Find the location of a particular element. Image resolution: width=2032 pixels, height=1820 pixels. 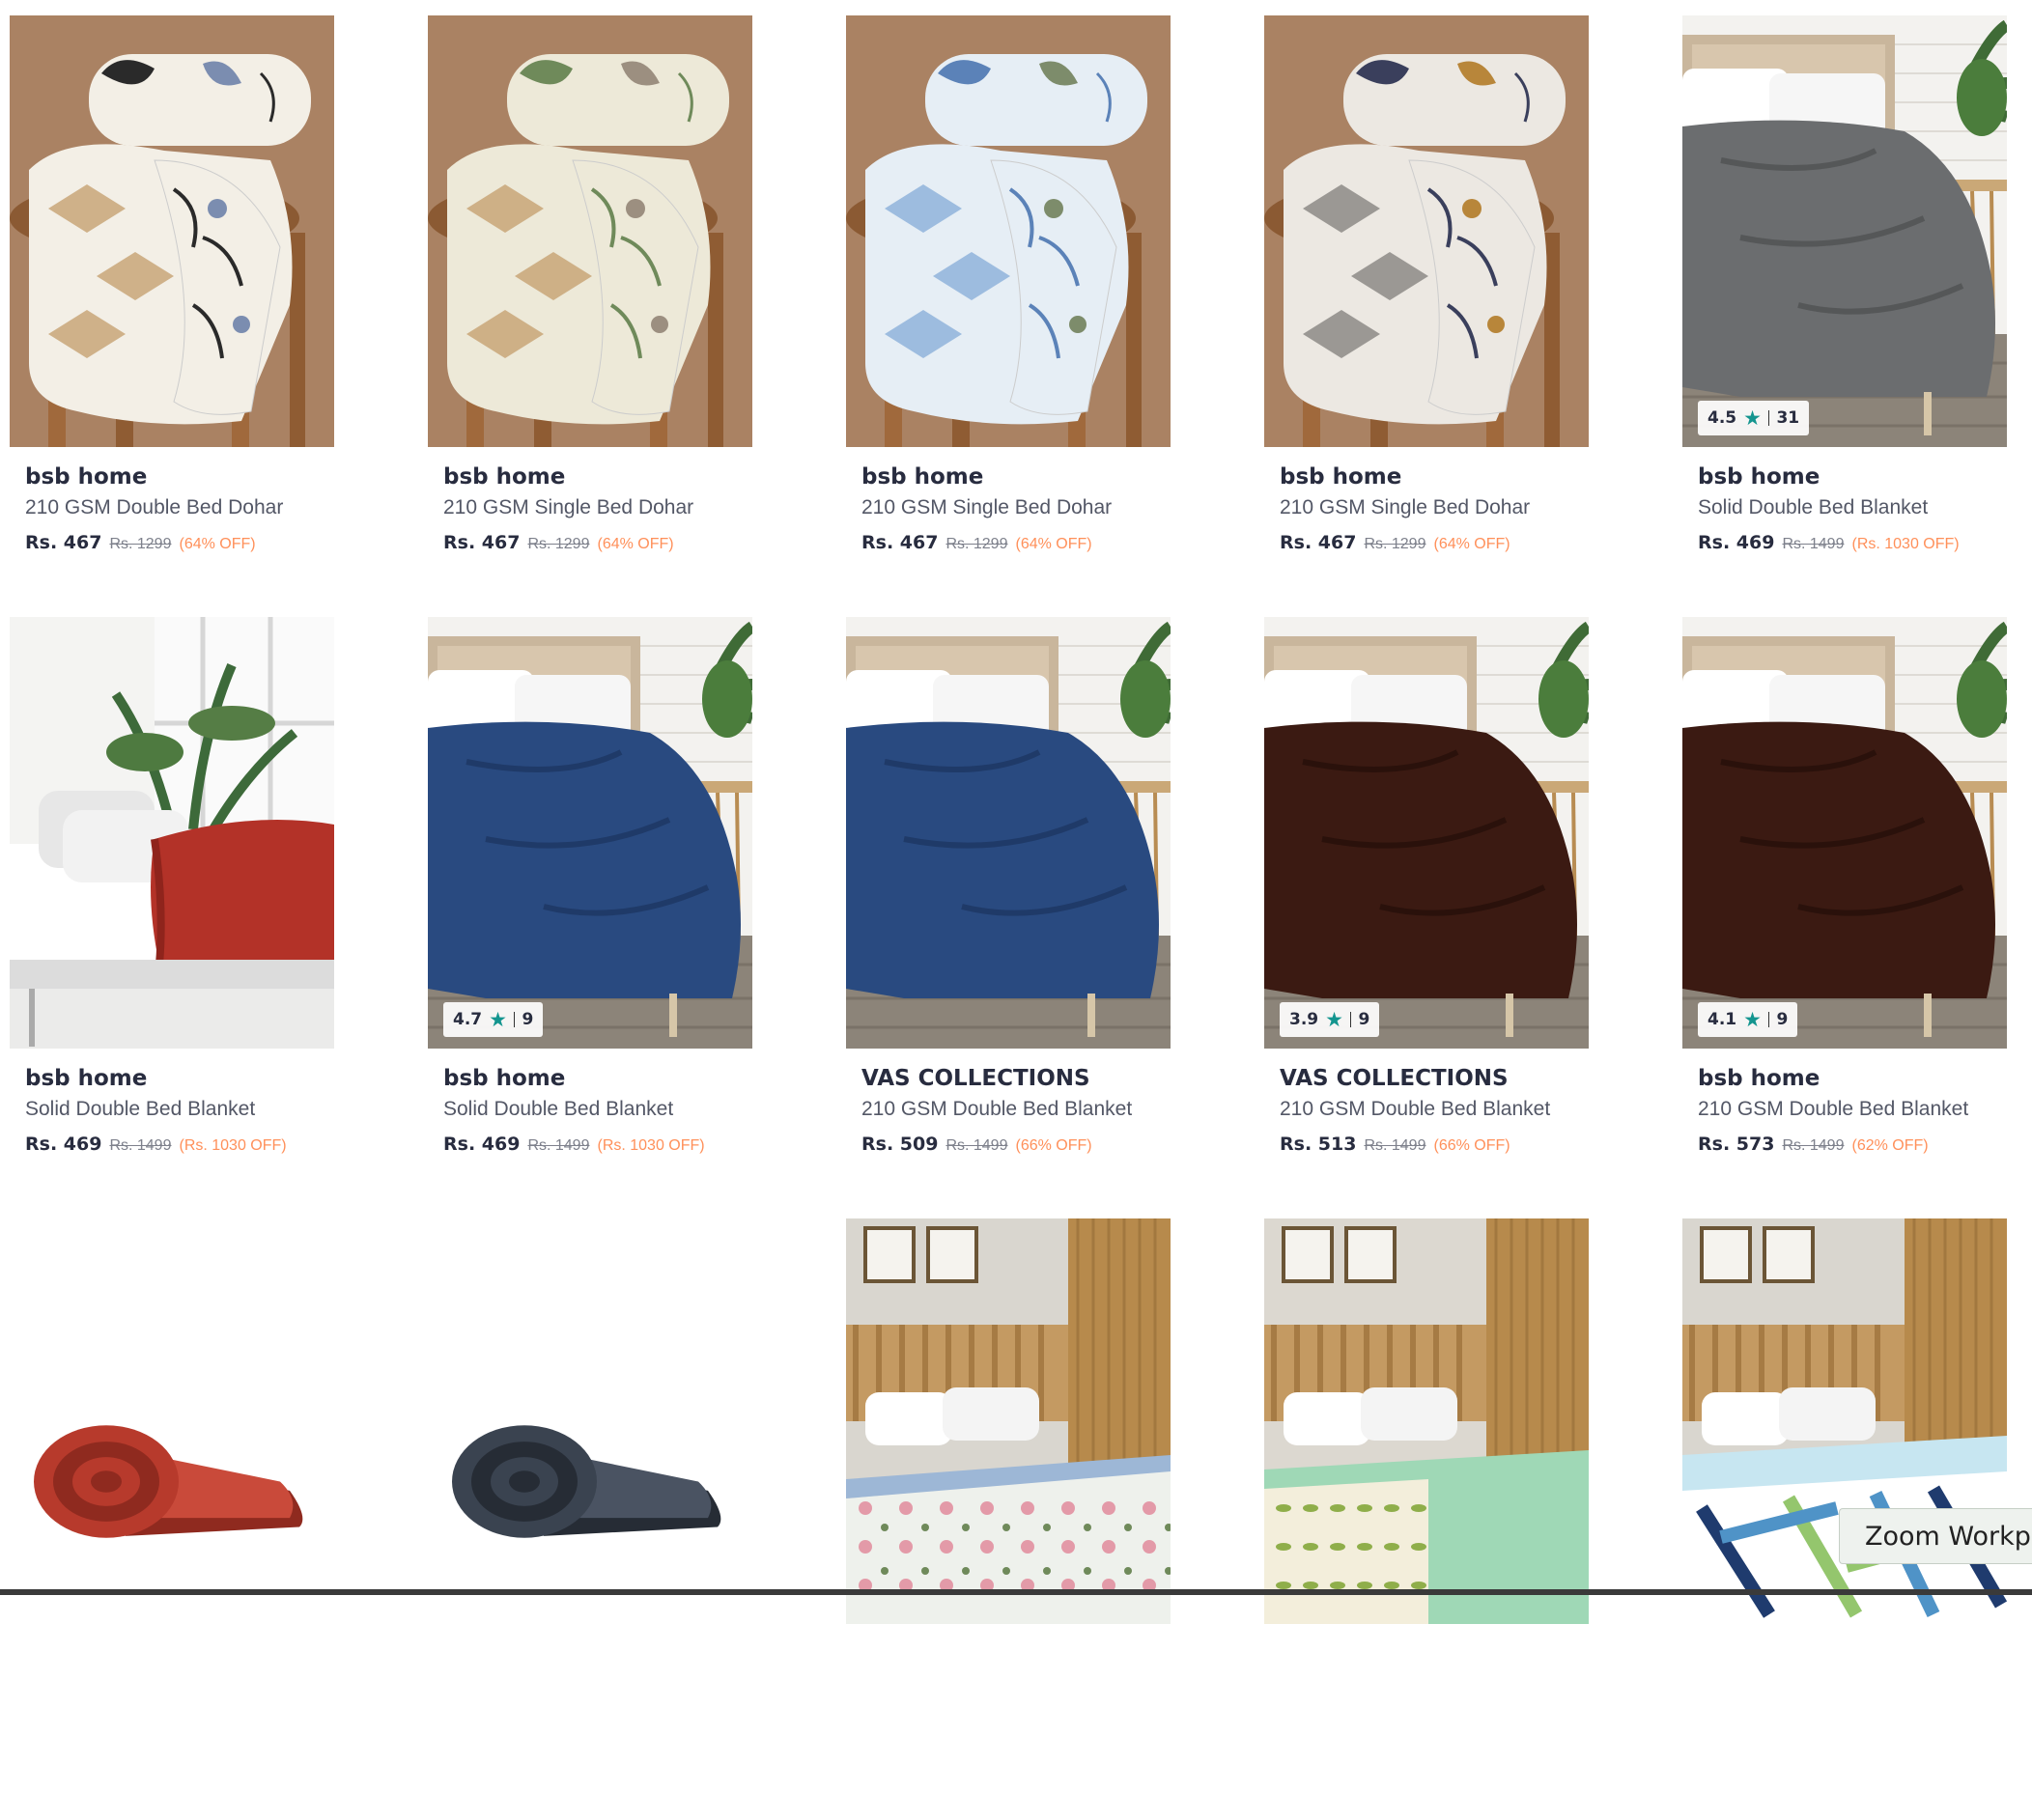

rating-badge: 4.7 ★ 9 is located at coordinates (493, 1020).